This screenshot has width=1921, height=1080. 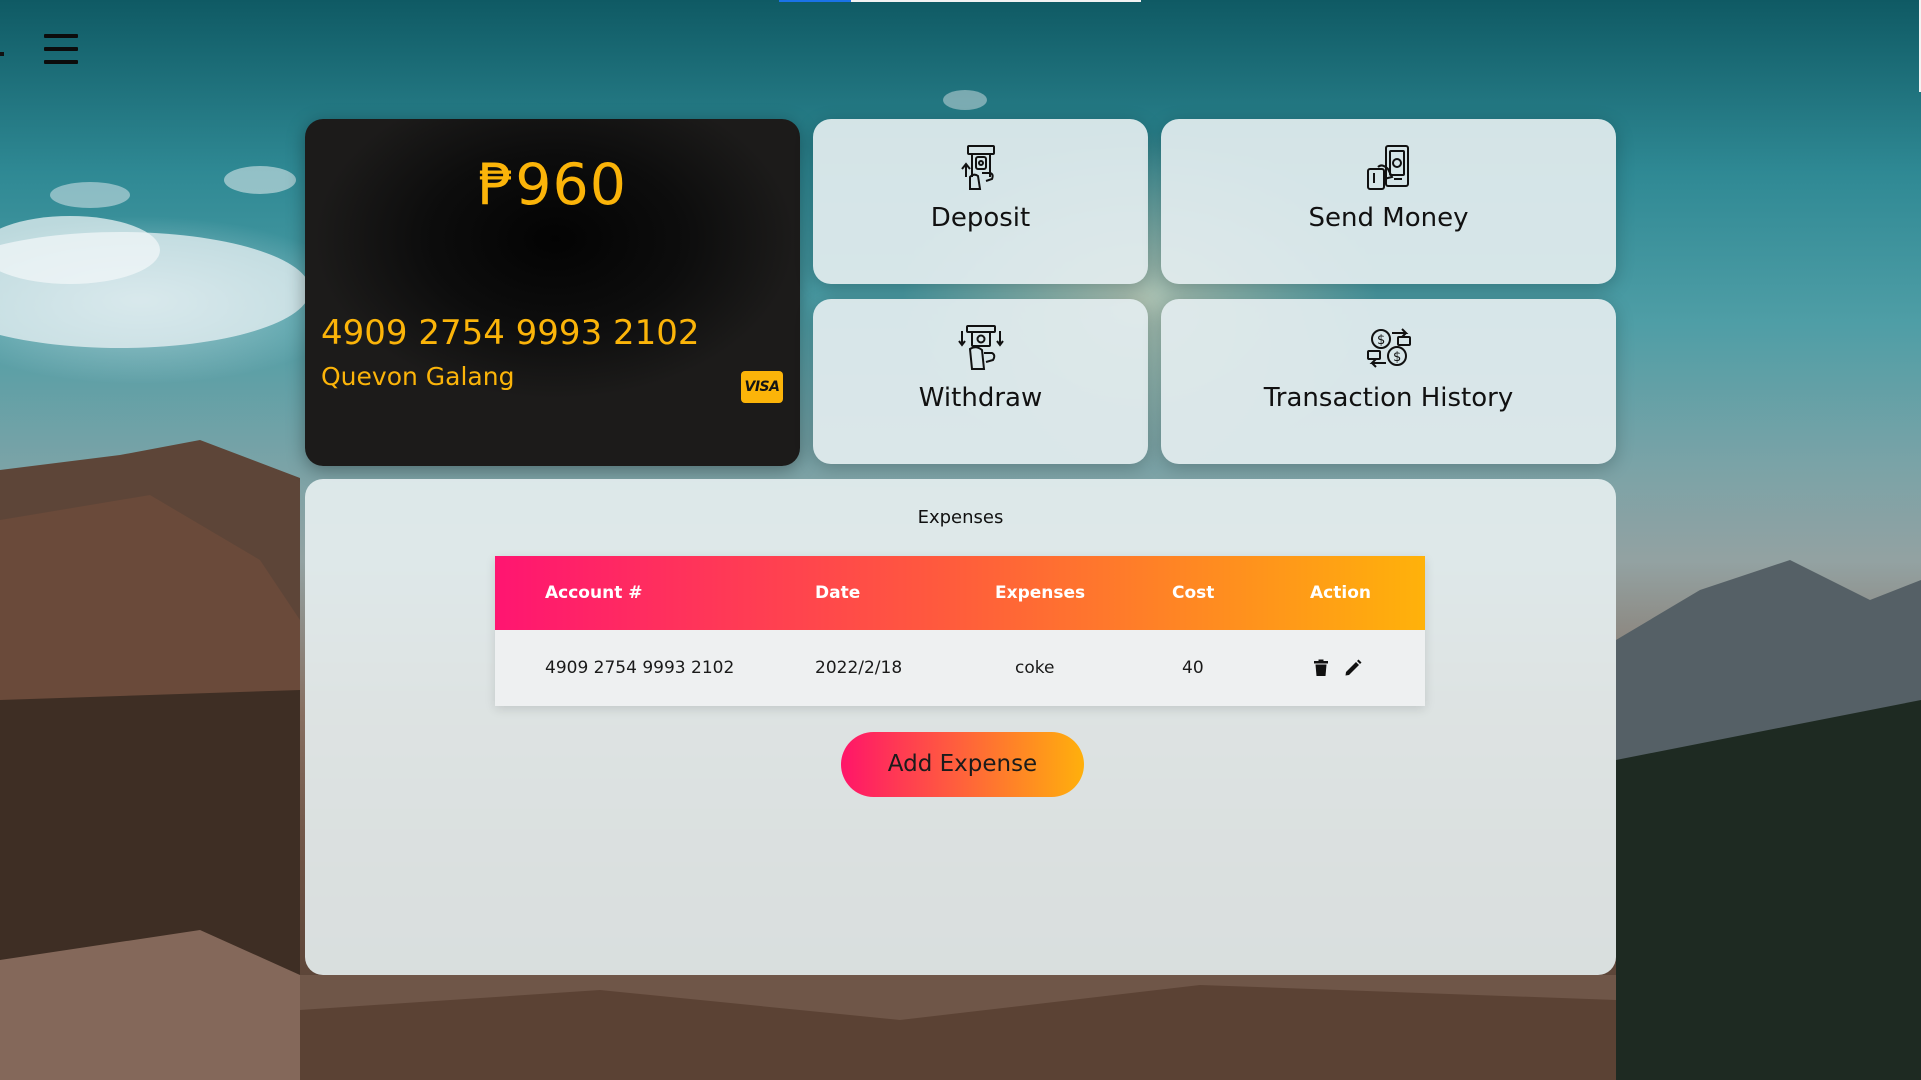 What do you see at coordinates (1353, 668) in the screenshot?
I see `pencil-icon` at bounding box center [1353, 668].